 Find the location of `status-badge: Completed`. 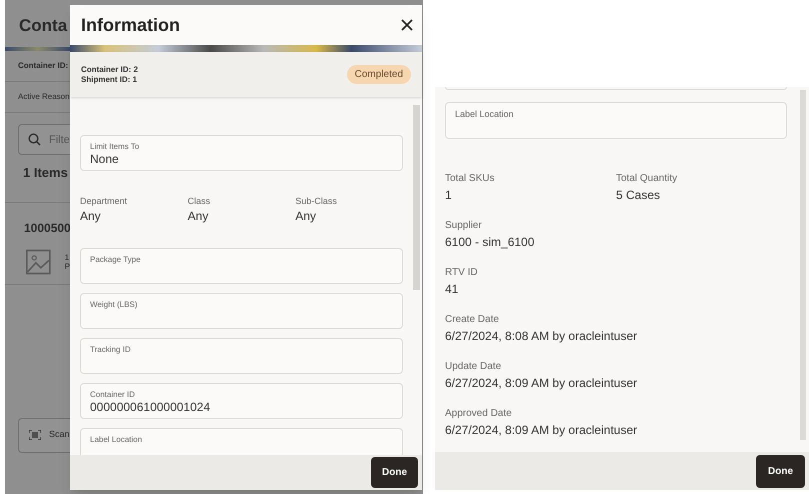

status-badge: Completed is located at coordinates (378, 74).